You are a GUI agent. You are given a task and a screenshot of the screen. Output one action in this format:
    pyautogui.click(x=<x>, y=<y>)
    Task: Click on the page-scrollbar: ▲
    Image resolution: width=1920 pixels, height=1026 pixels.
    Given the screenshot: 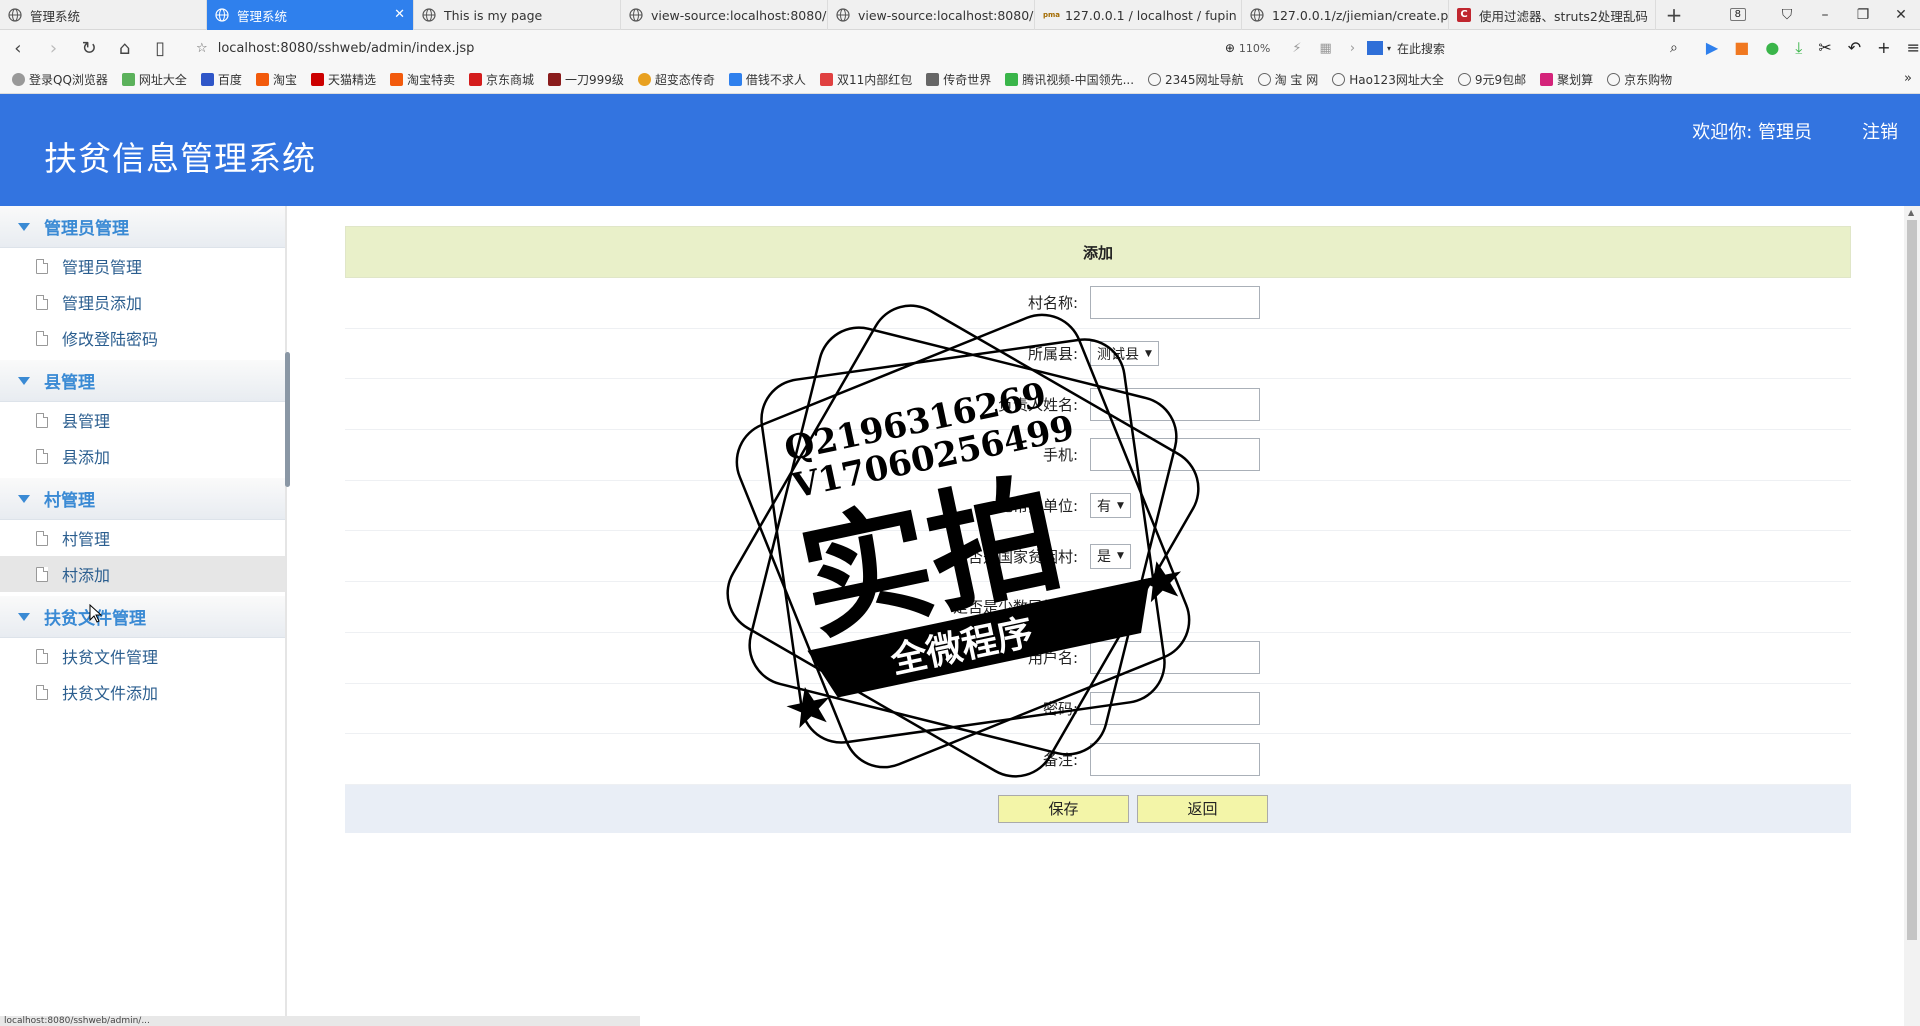 What is the action you would take?
    pyautogui.click(x=1912, y=616)
    